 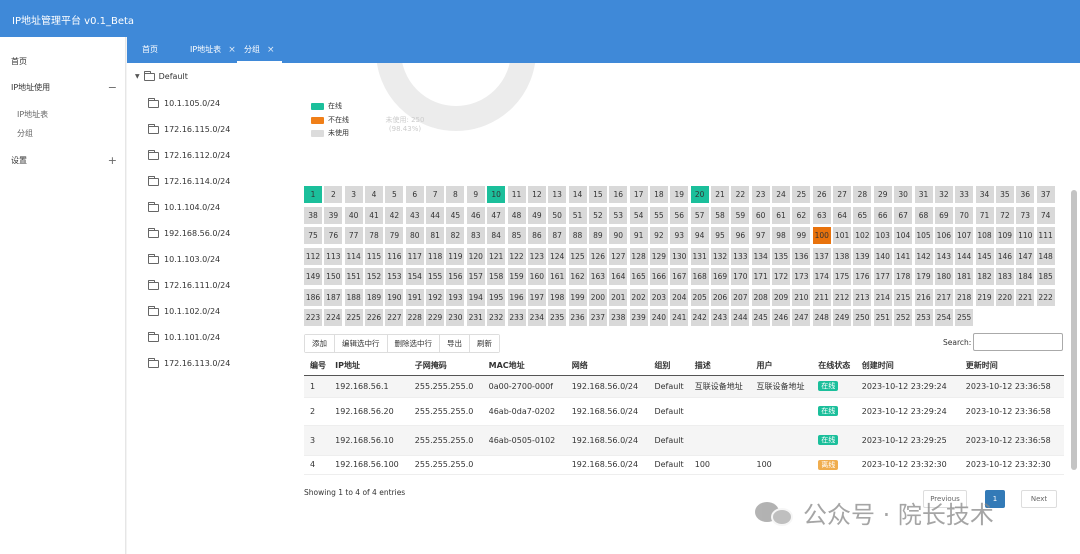 I want to click on search-input, so click(x=1018, y=342).